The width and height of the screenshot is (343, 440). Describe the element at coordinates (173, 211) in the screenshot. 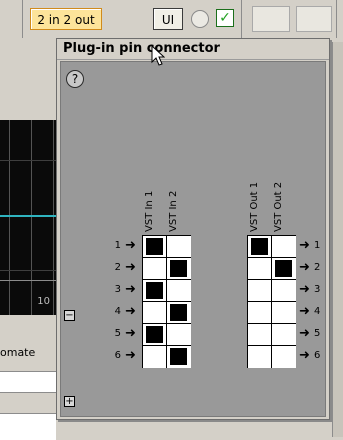

I see `input-column-label: VST In 2` at that location.